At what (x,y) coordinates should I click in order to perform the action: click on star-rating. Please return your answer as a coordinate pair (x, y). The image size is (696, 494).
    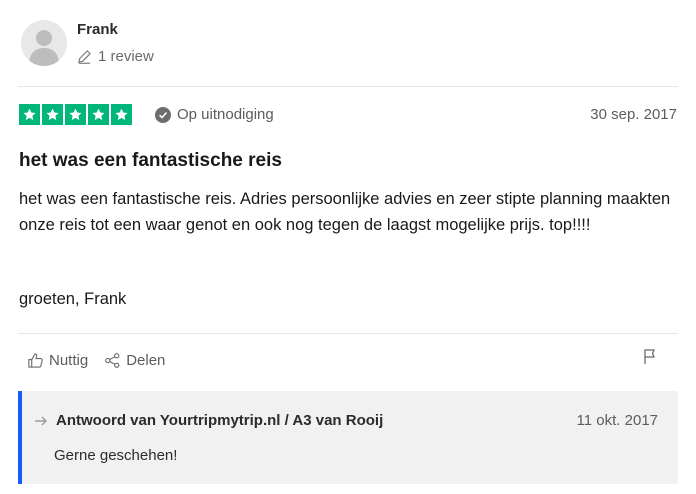
    Looking at the image, I should click on (76, 114).